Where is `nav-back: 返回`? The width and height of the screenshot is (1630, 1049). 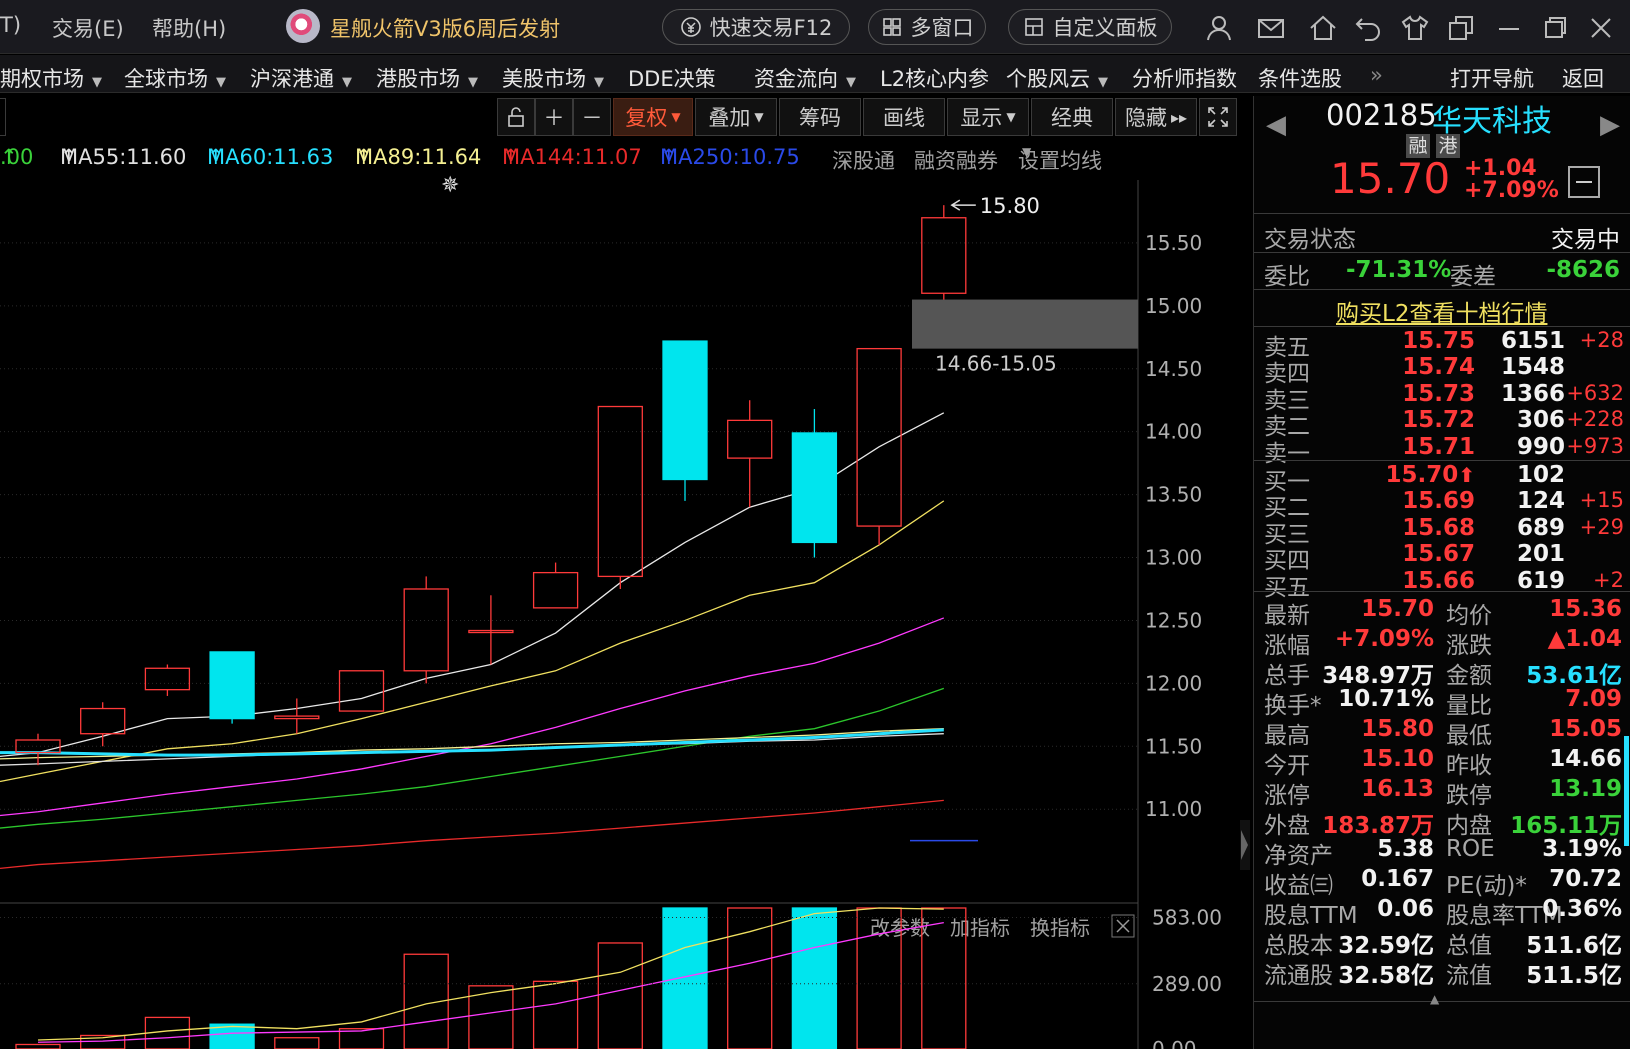 nav-back: 返回 is located at coordinates (1583, 78).